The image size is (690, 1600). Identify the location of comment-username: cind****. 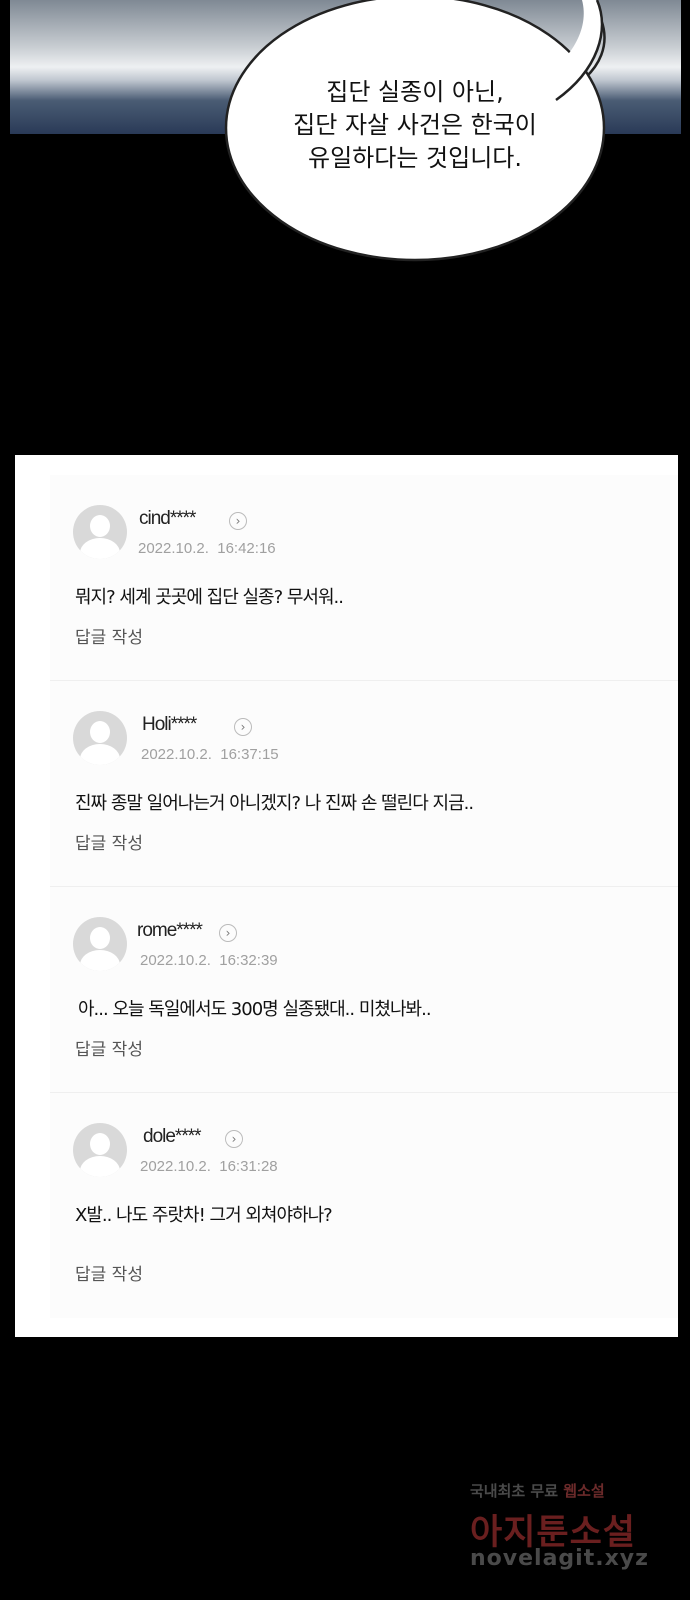
(167, 519).